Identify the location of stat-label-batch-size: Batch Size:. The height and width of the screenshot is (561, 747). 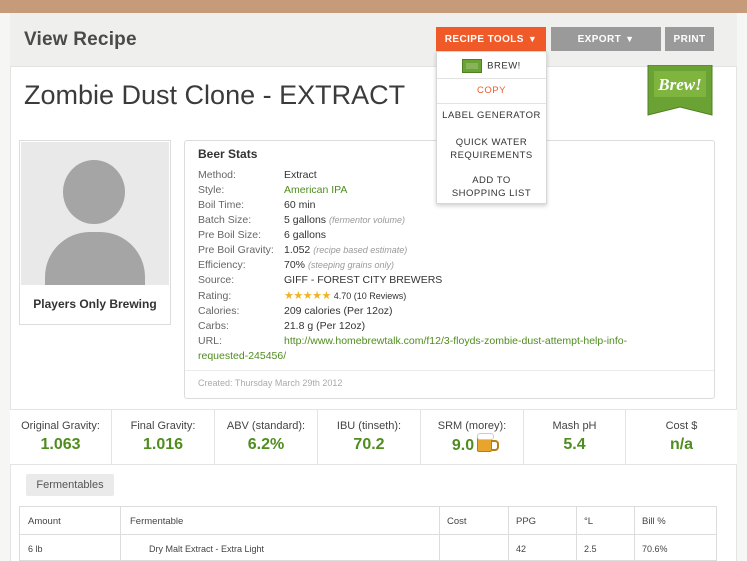
(225, 220).